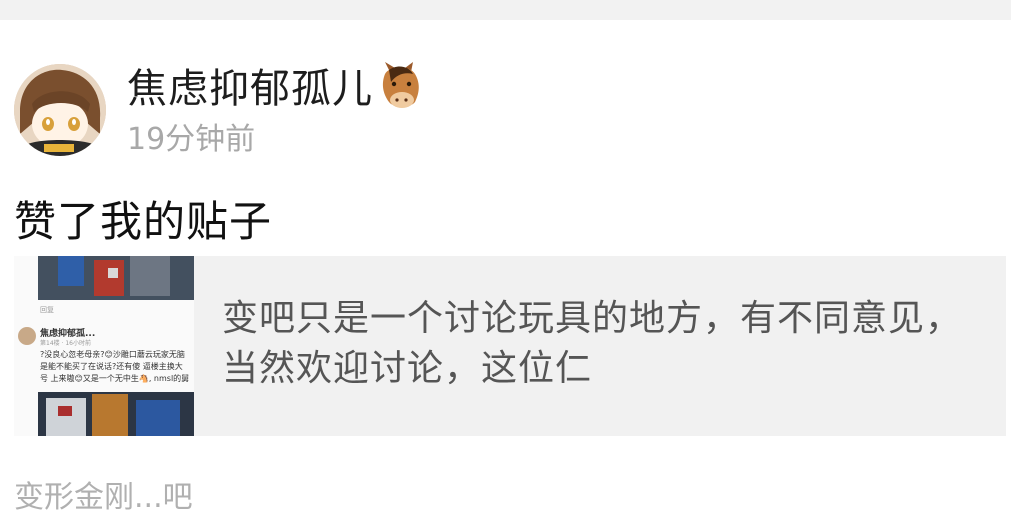 This screenshot has width=1011, height=529. What do you see at coordinates (116, 278) in the screenshot?
I see `thumbnail-toy-photo-top` at bounding box center [116, 278].